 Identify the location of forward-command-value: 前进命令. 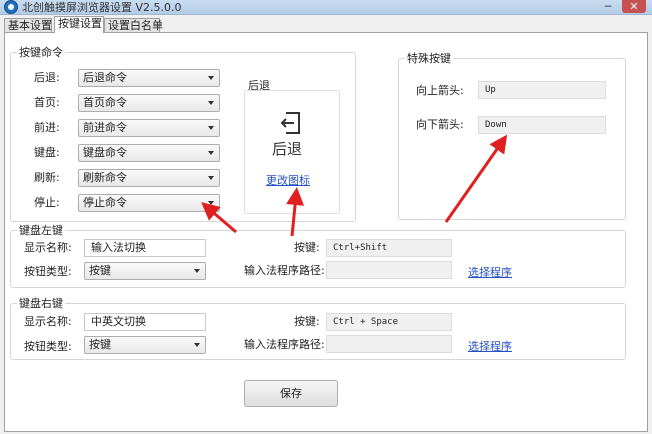
(105, 127).